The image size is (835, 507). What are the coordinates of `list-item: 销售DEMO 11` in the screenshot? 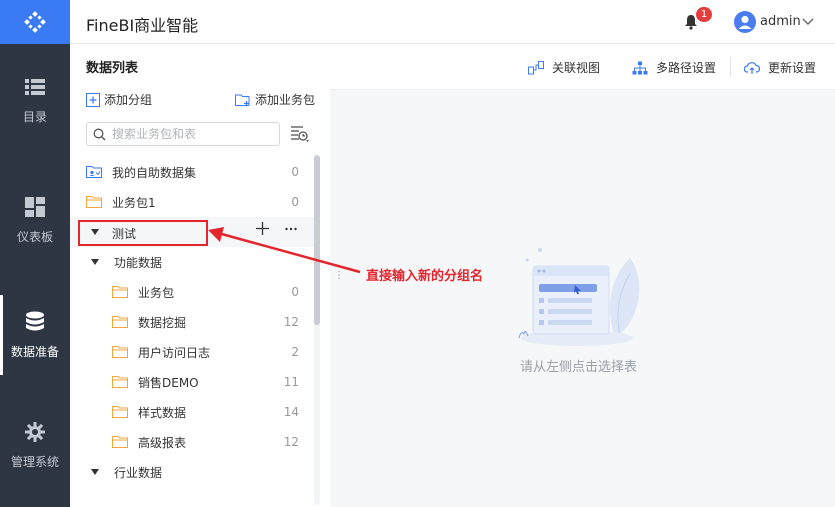 It's located at (192, 382).